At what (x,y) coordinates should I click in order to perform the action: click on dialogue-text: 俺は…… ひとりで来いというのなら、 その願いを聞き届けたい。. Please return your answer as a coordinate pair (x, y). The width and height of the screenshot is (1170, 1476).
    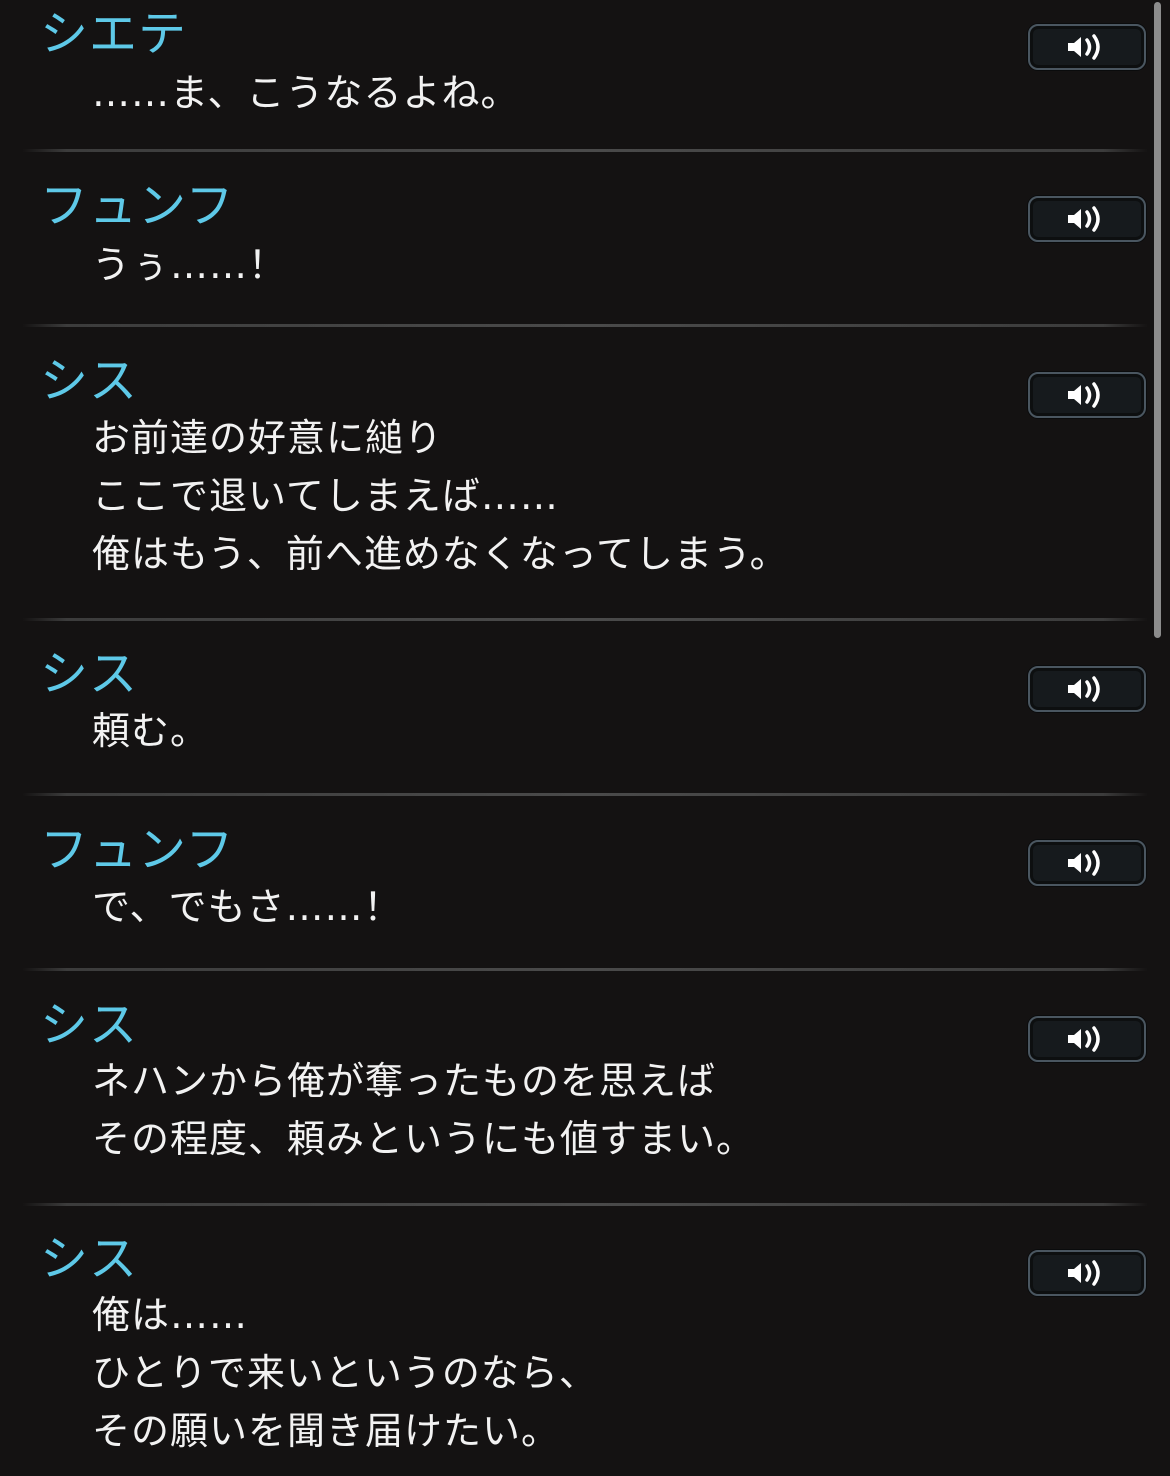
    Looking at the image, I should click on (345, 1373).